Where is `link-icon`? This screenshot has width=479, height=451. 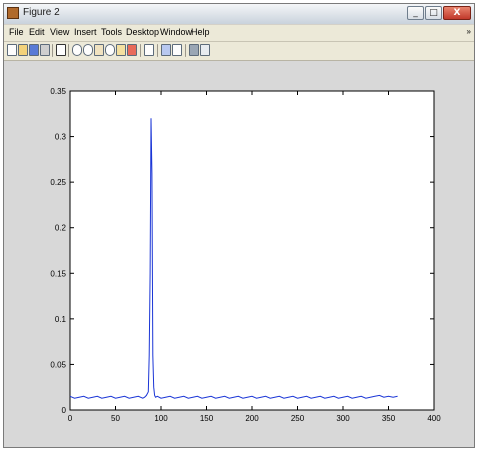
link-icon is located at coordinates (149, 50).